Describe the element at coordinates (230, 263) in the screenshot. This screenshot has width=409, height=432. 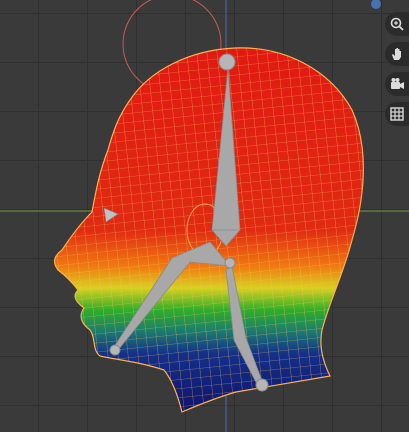
I see `neck-bone-head-joint` at that location.